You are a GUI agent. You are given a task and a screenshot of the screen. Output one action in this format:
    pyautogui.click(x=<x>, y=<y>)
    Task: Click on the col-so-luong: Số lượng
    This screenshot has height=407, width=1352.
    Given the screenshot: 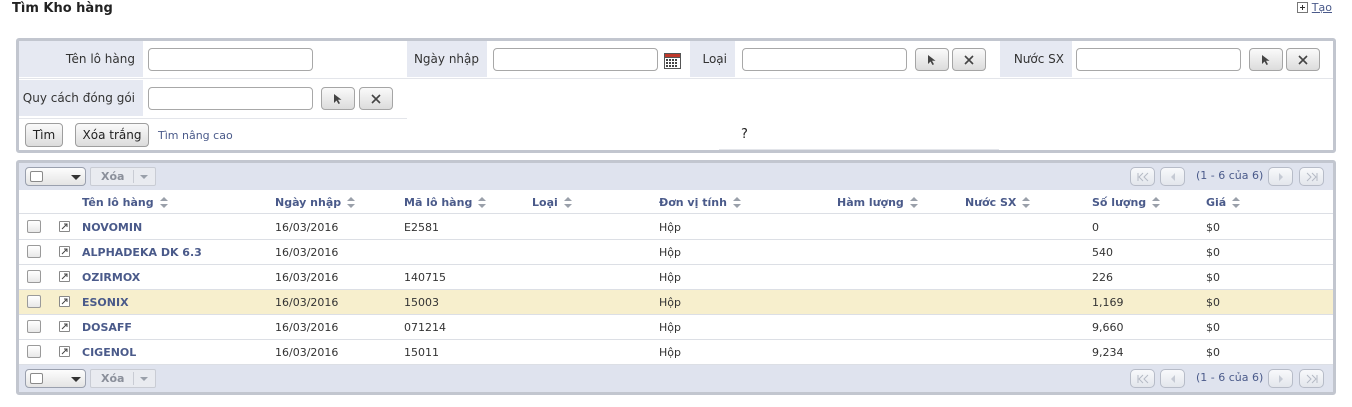 What is the action you would take?
    pyautogui.click(x=1126, y=202)
    